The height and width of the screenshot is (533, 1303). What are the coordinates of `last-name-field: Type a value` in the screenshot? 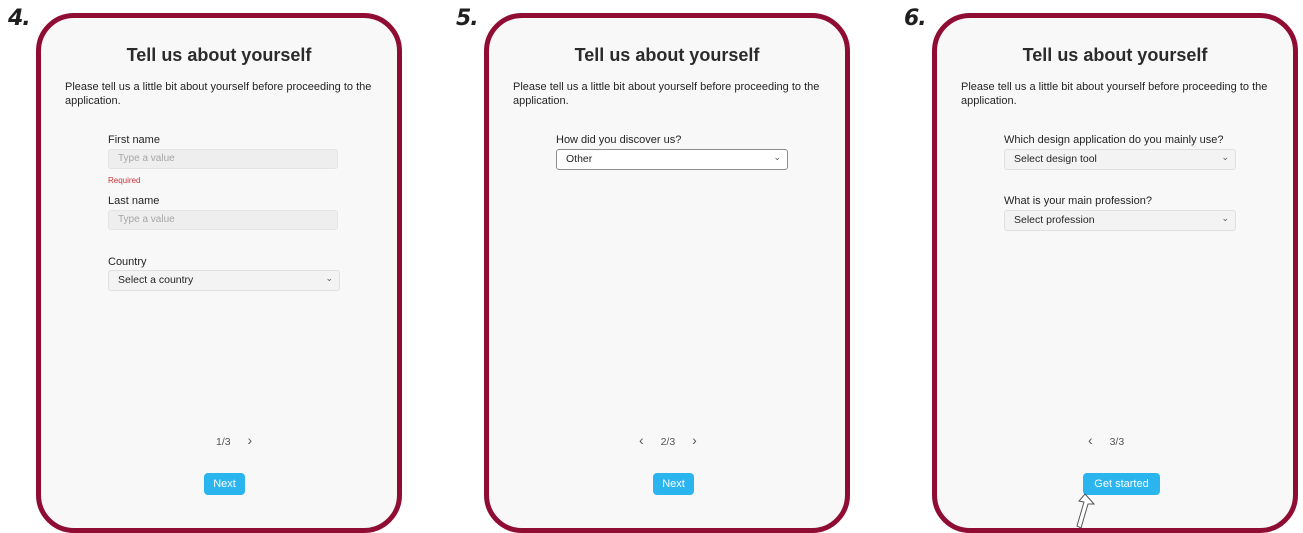 It's located at (223, 220).